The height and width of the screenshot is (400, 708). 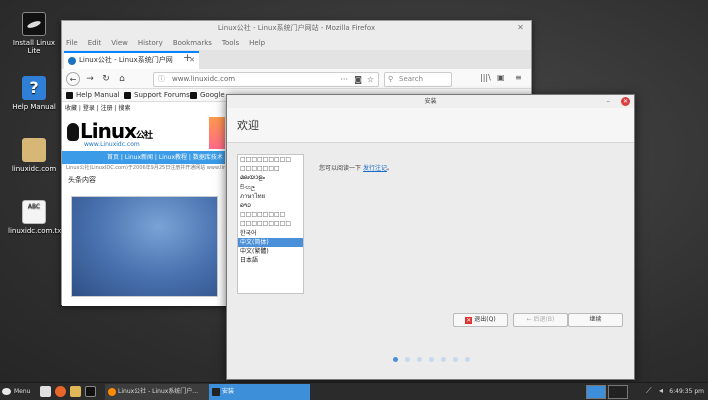 What do you see at coordinates (257, 43) in the screenshot?
I see `menu-help: Help` at bounding box center [257, 43].